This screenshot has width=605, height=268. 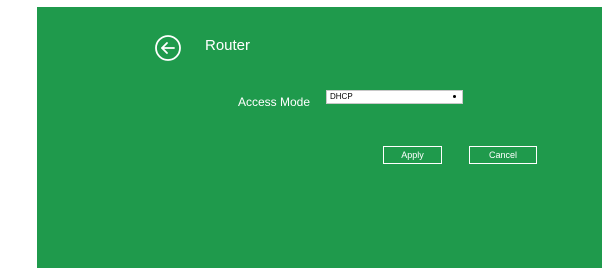 I want to click on access-mode-selected-value: DHCP, so click(x=341, y=96).